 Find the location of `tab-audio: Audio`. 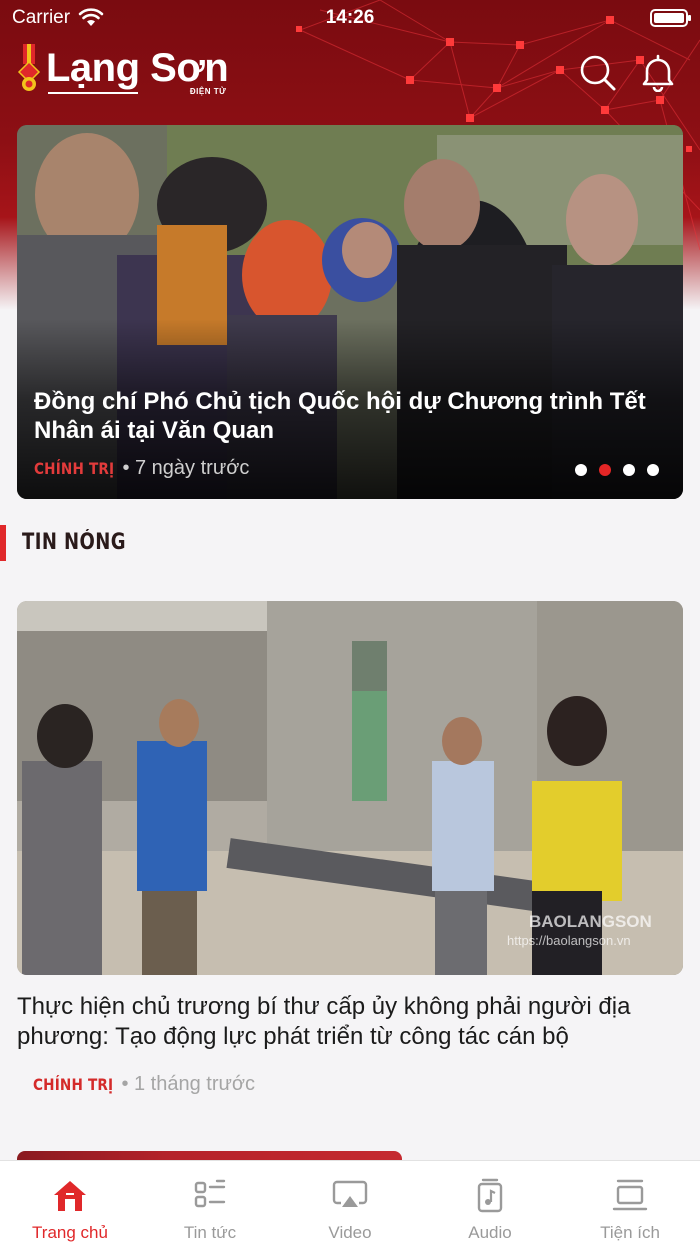

tab-audio: Audio is located at coordinates (490, 1202).